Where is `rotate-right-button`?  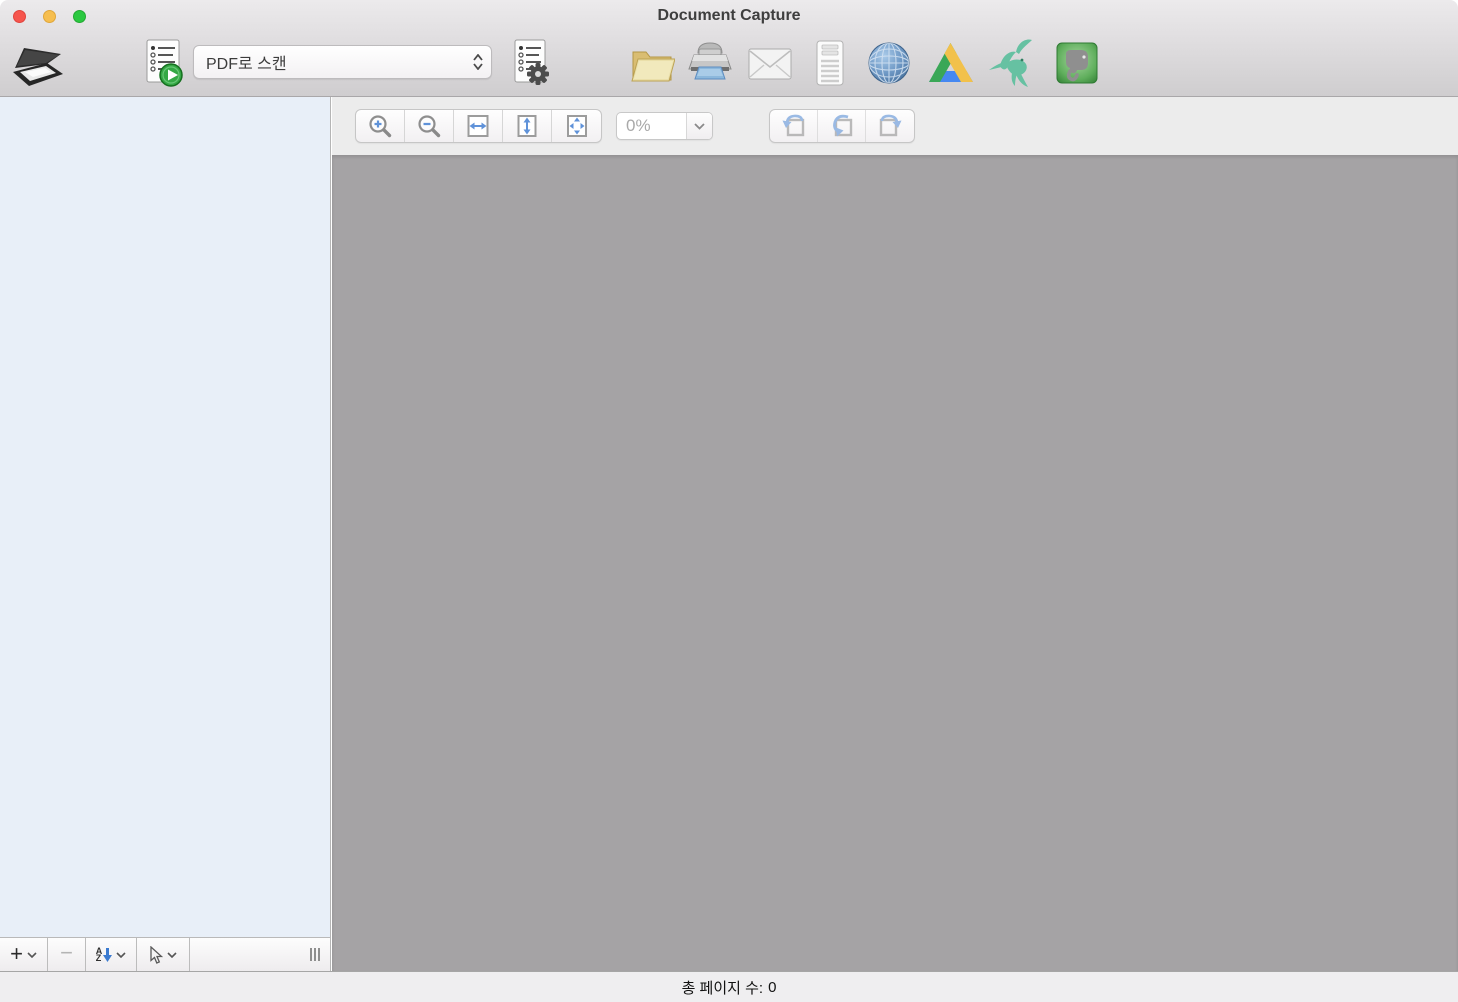
rotate-right-button is located at coordinates (890, 126).